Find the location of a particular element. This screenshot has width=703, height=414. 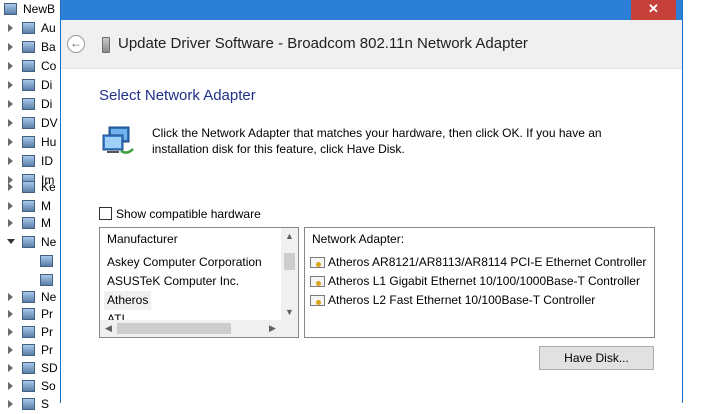

back-arrow-icon: ← is located at coordinates (76, 43).